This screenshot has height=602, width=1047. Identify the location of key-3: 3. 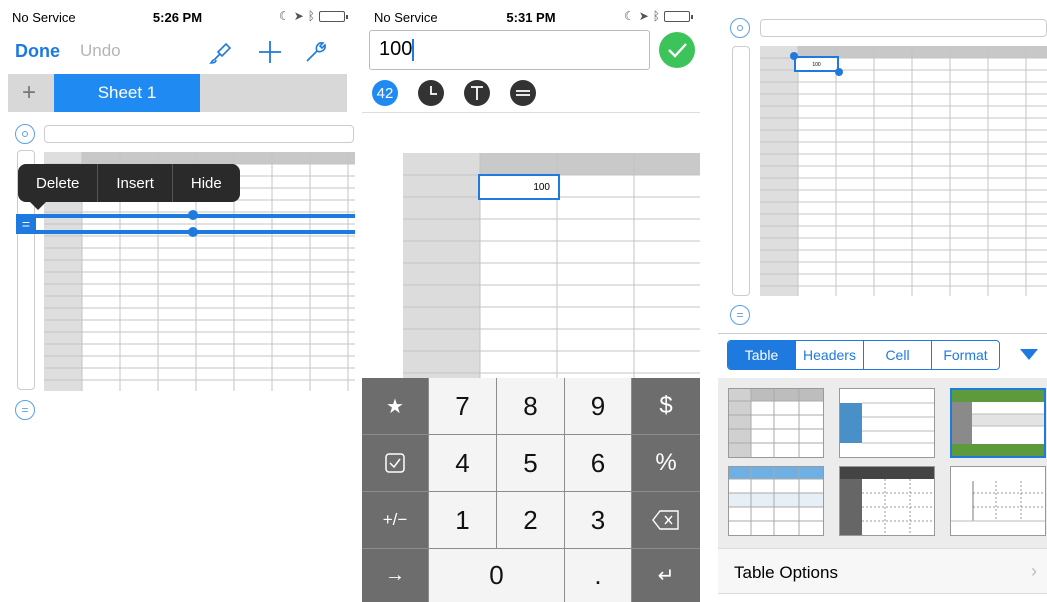
(598, 520).